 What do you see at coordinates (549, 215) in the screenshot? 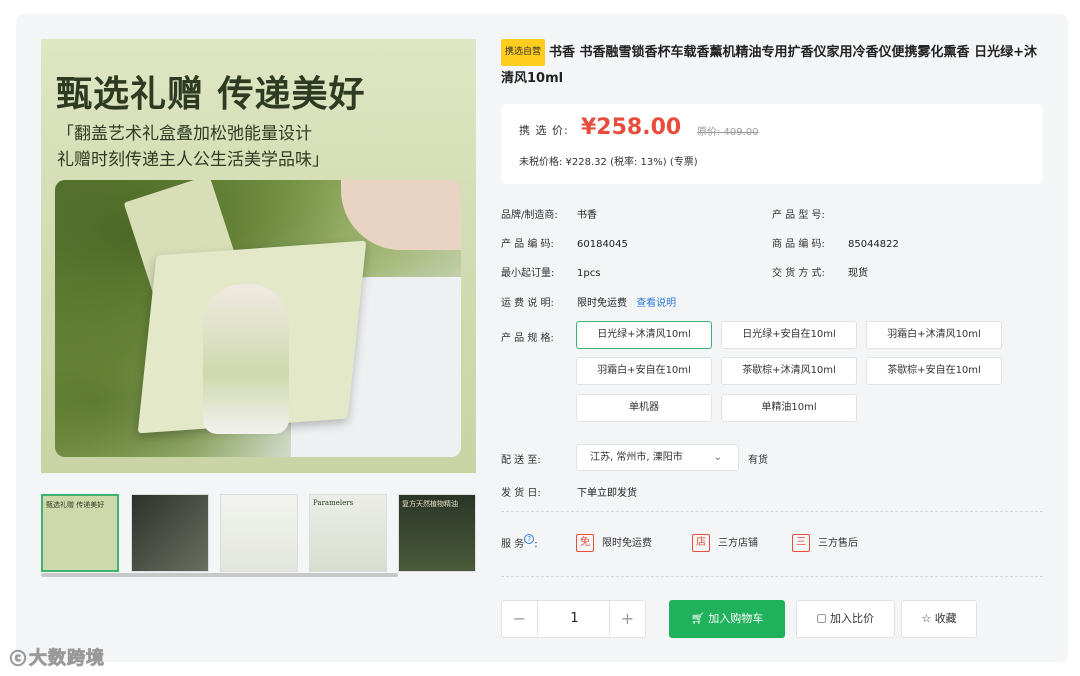
I see `brand-row: 品牌/制造商: 书香` at bounding box center [549, 215].